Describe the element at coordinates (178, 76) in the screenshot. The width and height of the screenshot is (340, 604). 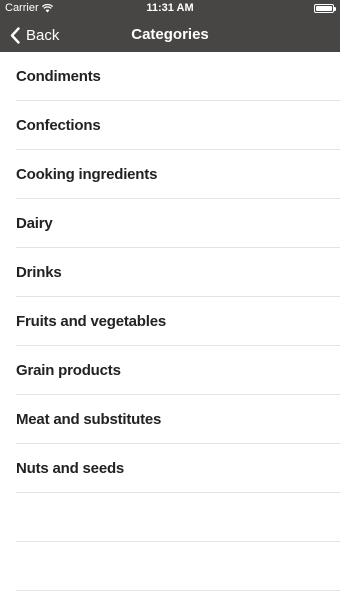
I see `category-item-condiments: Condiments` at that location.